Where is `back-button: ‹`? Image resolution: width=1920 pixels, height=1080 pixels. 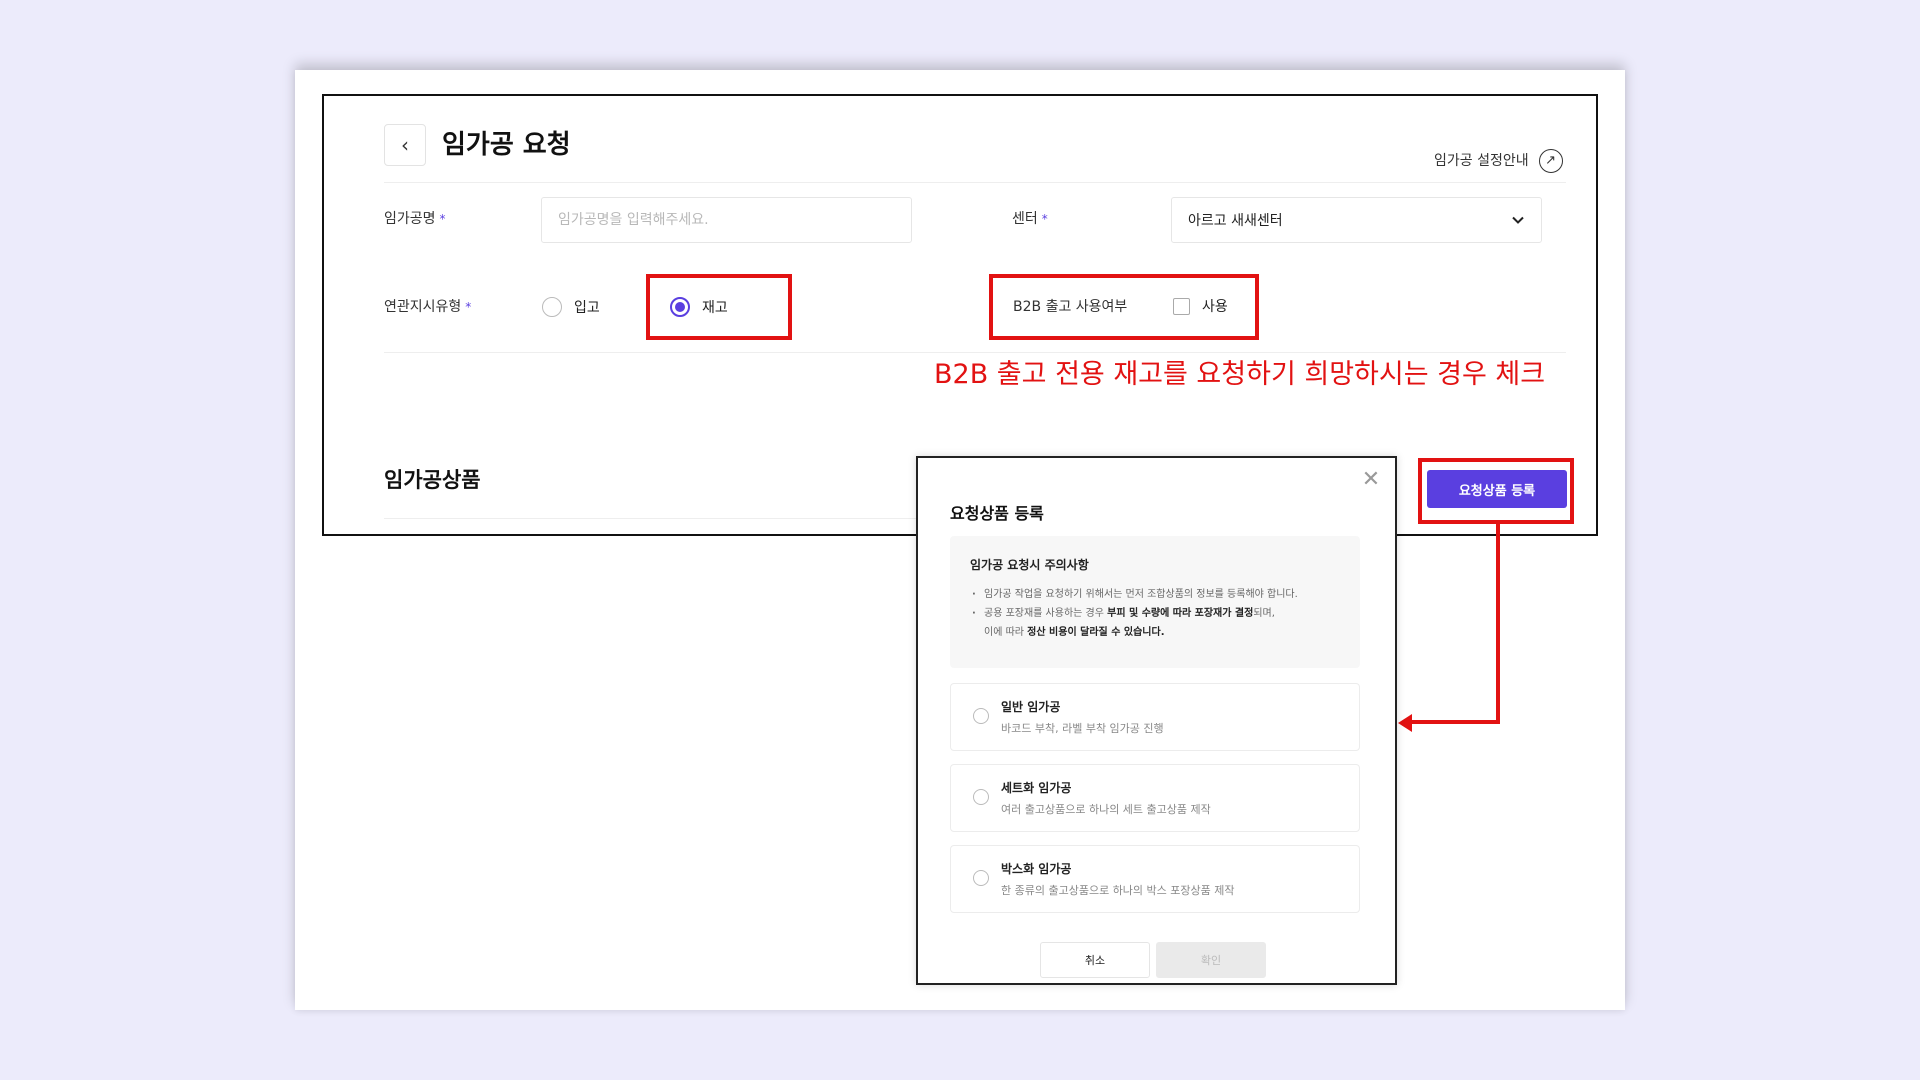
back-button: ‹ is located at coordinates (405, 145).